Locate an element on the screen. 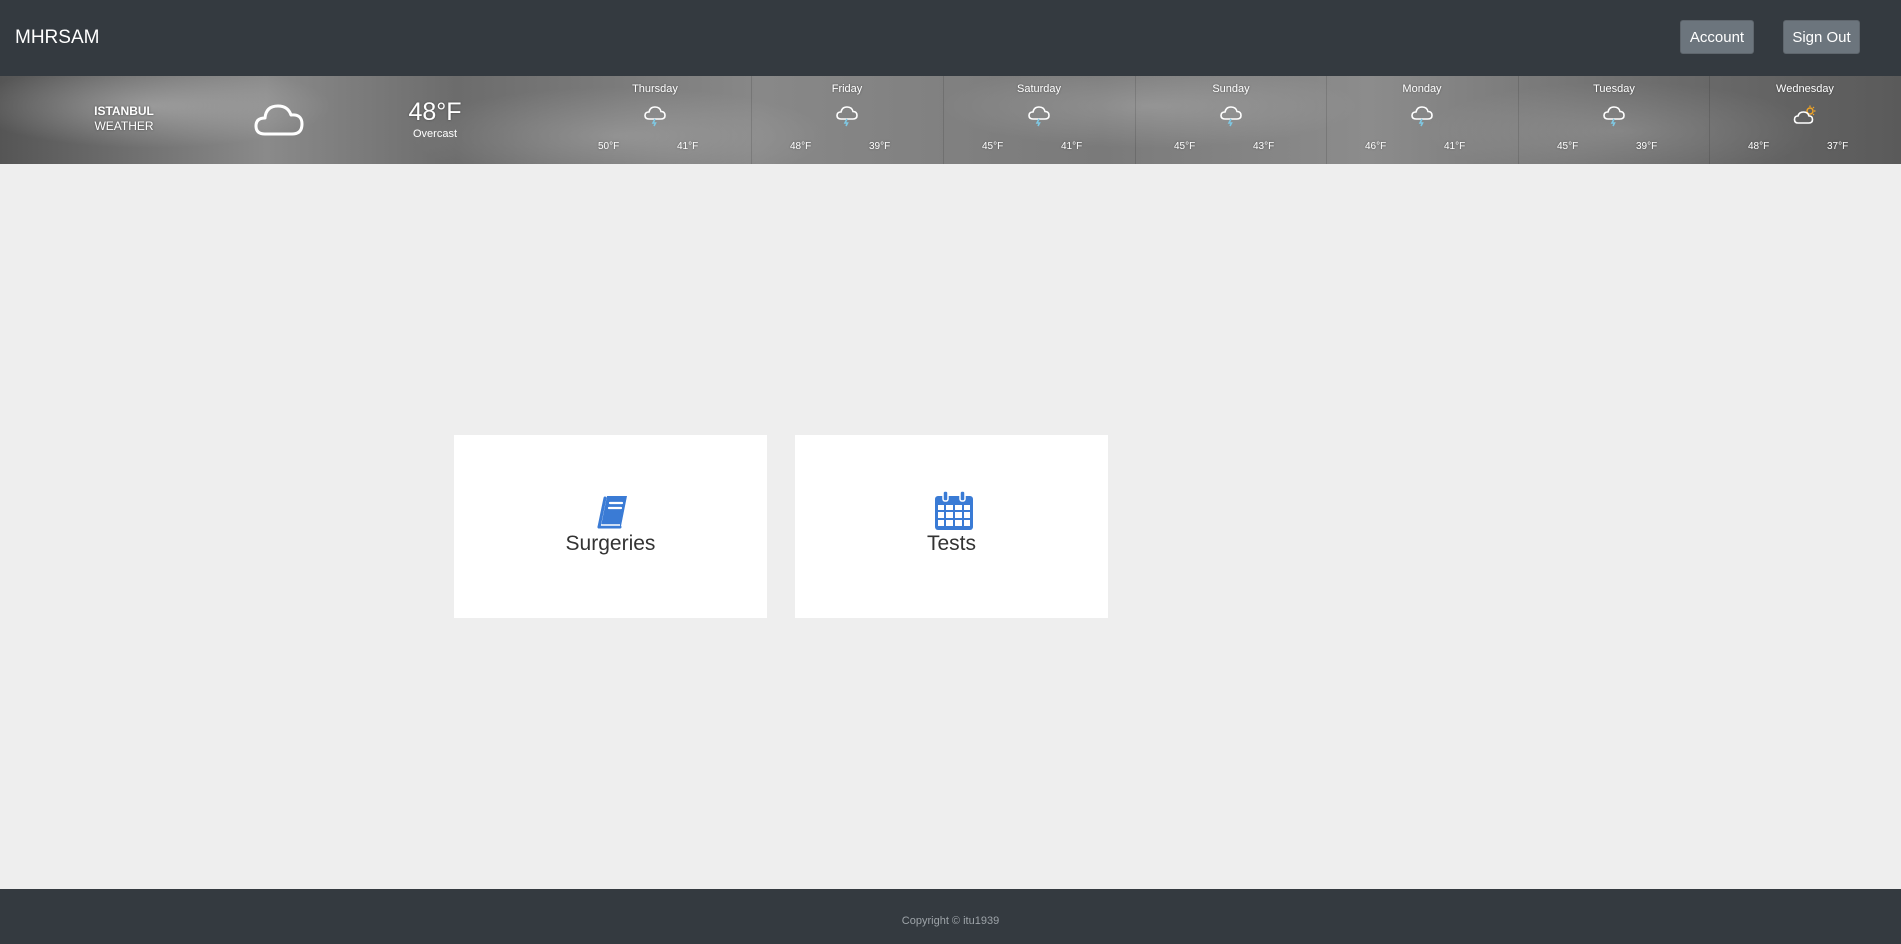 The height and width of the screenshot is (944, 1901). forecast-day: Monday 46°F 41°F is located at coordinates (1422, 120).